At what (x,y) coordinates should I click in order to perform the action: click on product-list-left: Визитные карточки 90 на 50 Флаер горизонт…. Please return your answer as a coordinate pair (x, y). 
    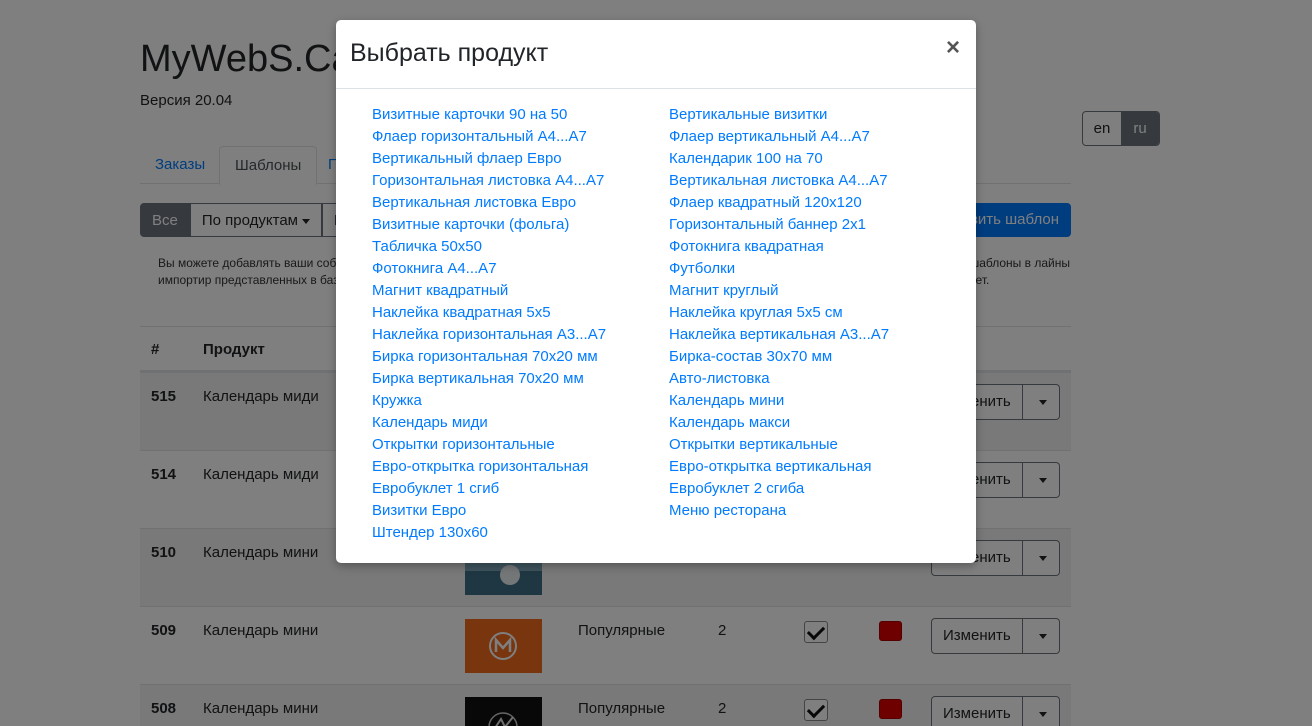
    Looking at the image, I should click on (489, 324).